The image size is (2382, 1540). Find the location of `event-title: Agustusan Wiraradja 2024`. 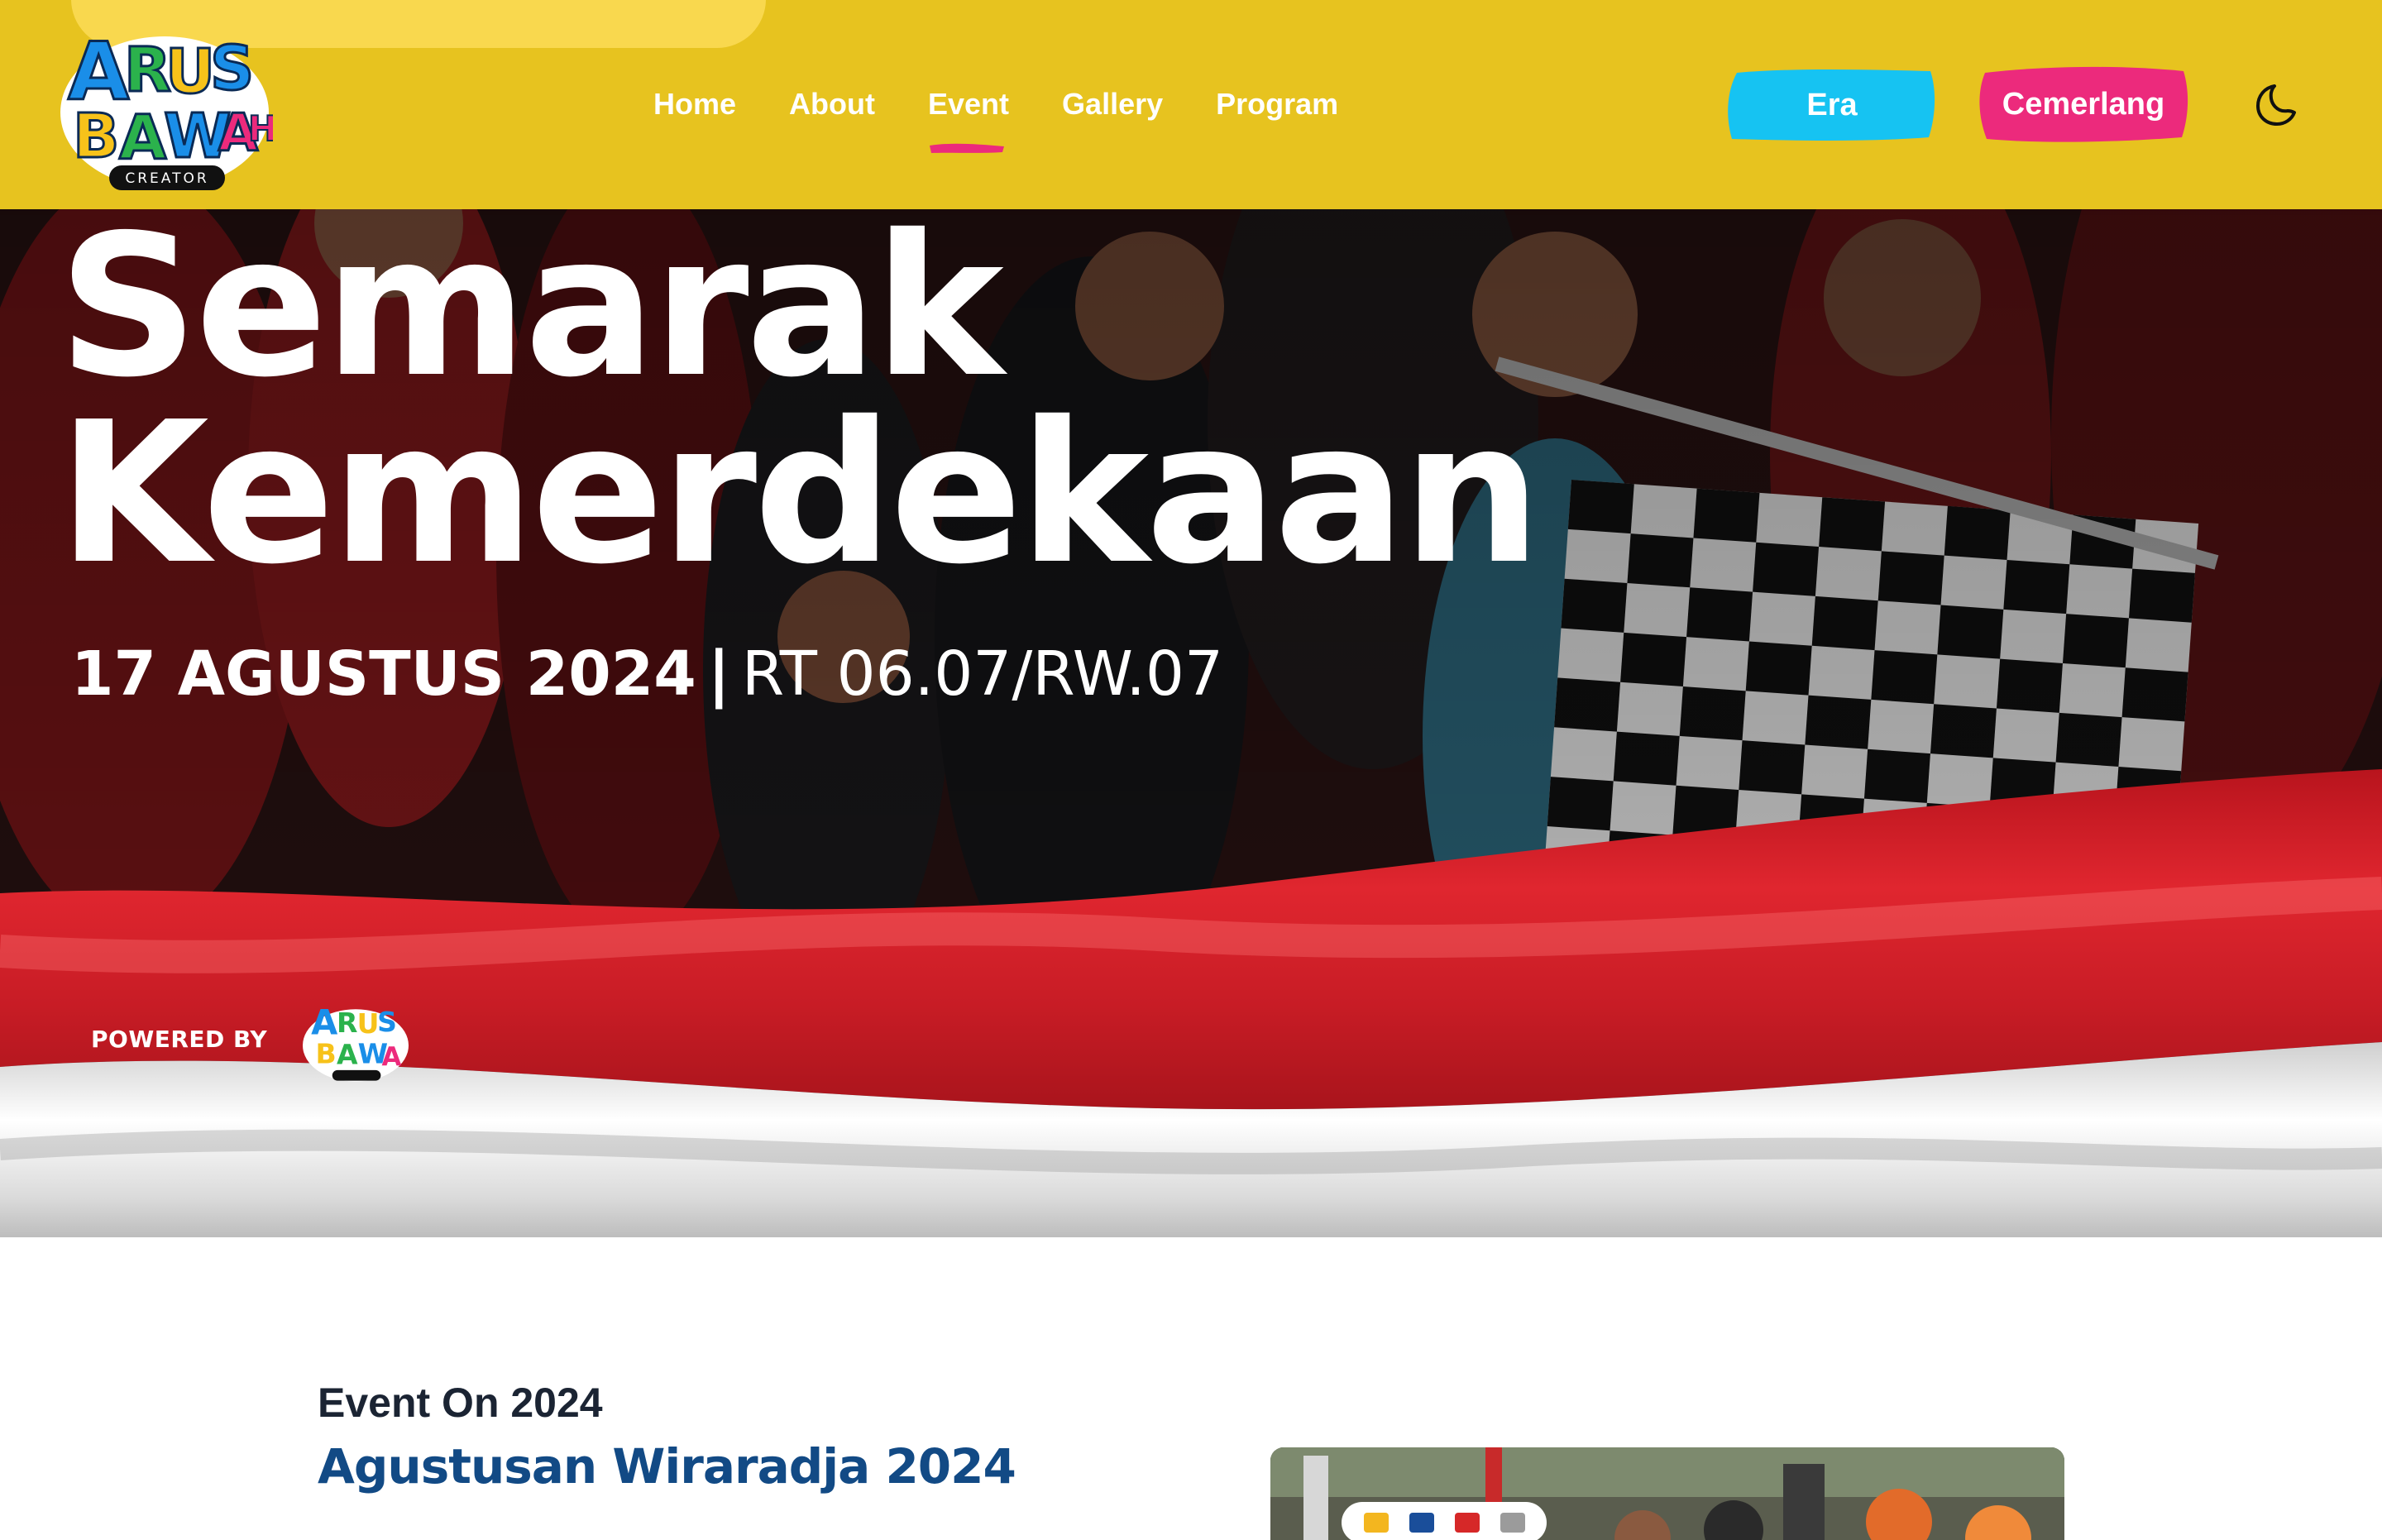

event-title: Agustusan Wiraradja 2024 is located at coordinates (667, 1466).